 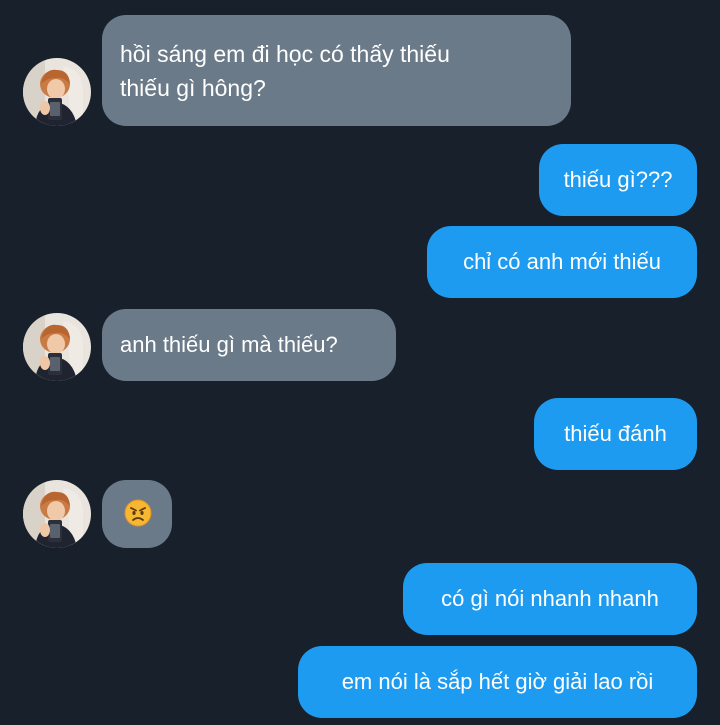 I want to click on outgoing-message-2: chỉ có anh mới thiếu, so click(x=562, y=262).